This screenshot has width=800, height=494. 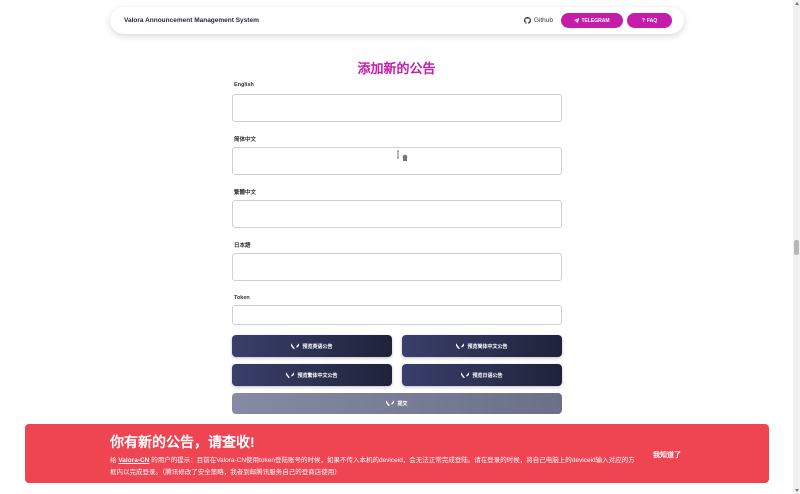 What do you see at coordinates (396, 68) in the screenshot?
I see `page-title: 添加新的公告` at bounding box center [396, 68].